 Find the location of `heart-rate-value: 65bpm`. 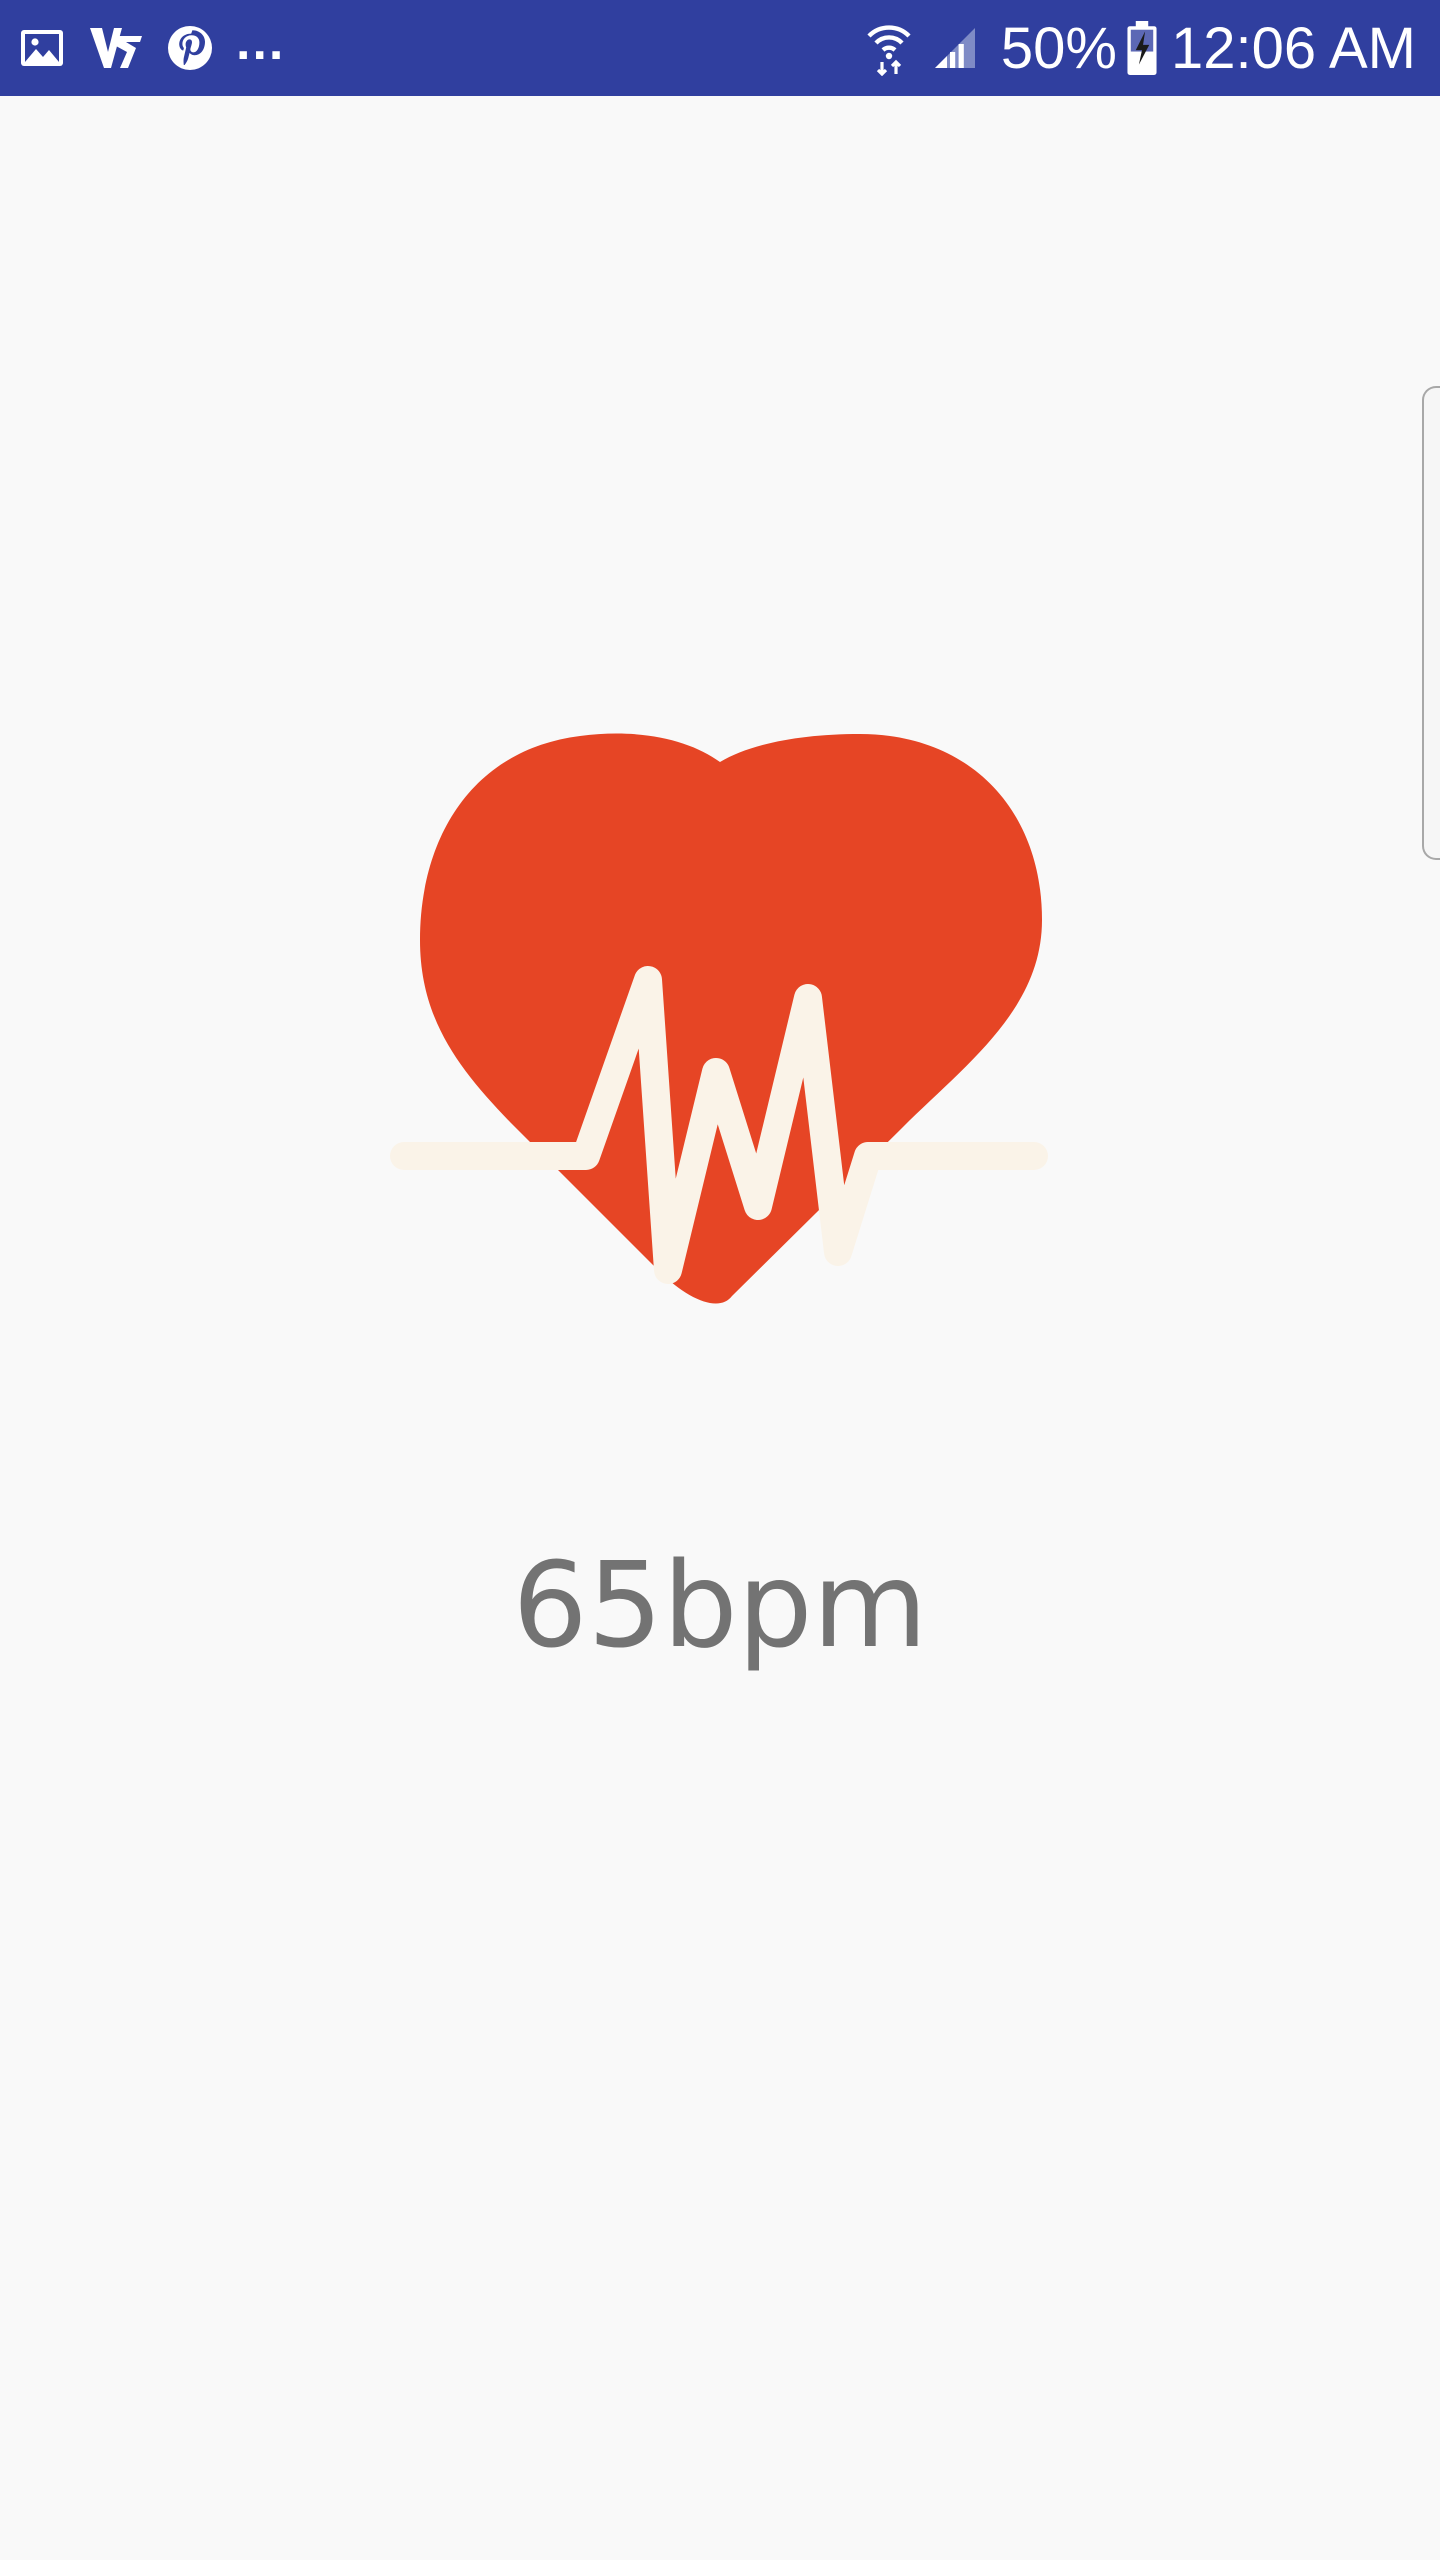

heart-rate-value: 65bpm is located at coordinates (720, 1605).